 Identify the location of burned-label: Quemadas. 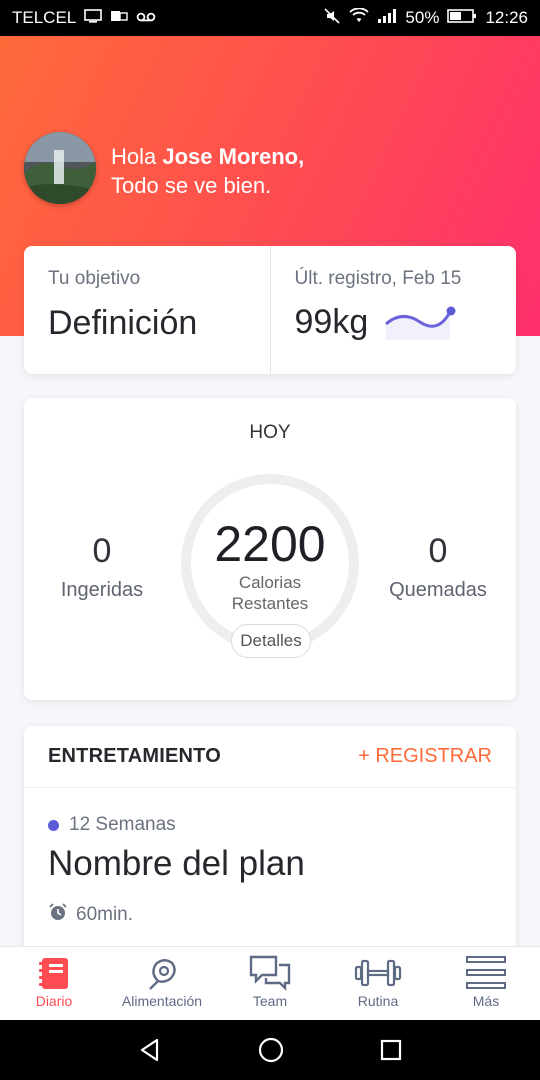
(438, 590).